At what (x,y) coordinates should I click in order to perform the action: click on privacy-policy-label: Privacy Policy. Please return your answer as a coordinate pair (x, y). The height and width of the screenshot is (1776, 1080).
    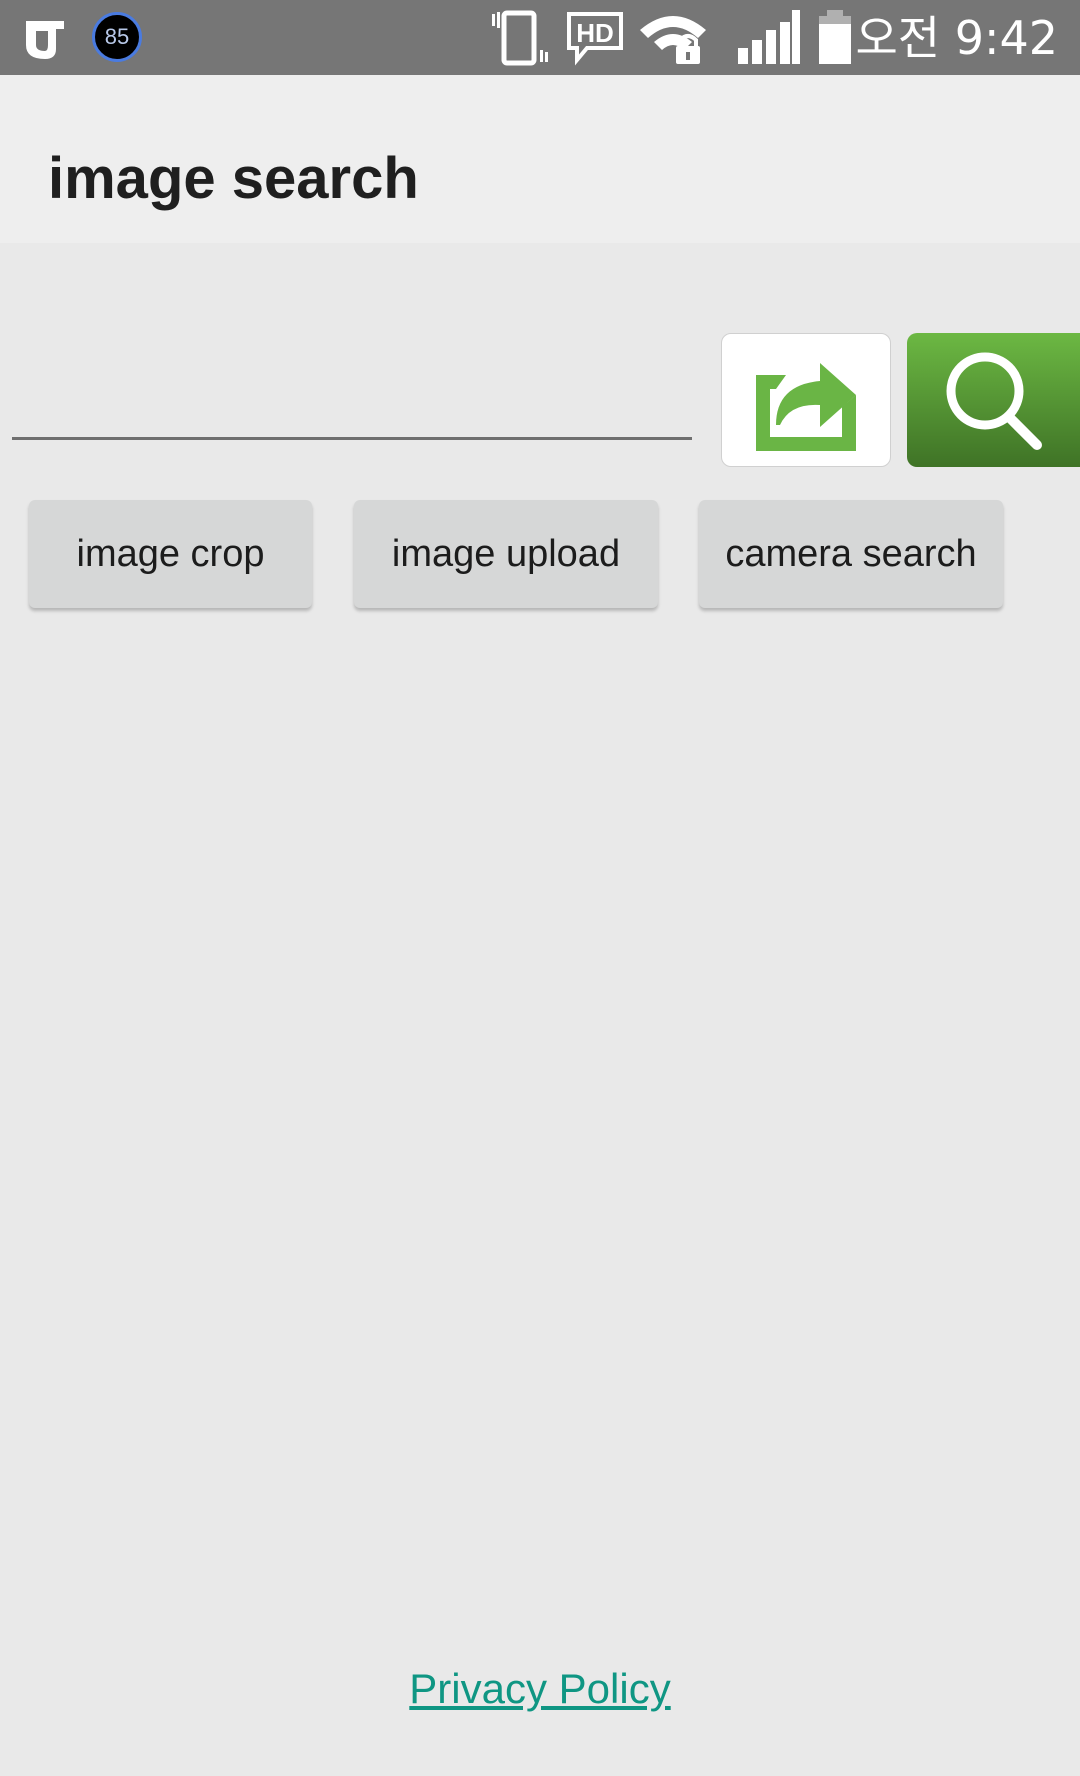
    Looking at the image, I should click on (539, 1688).